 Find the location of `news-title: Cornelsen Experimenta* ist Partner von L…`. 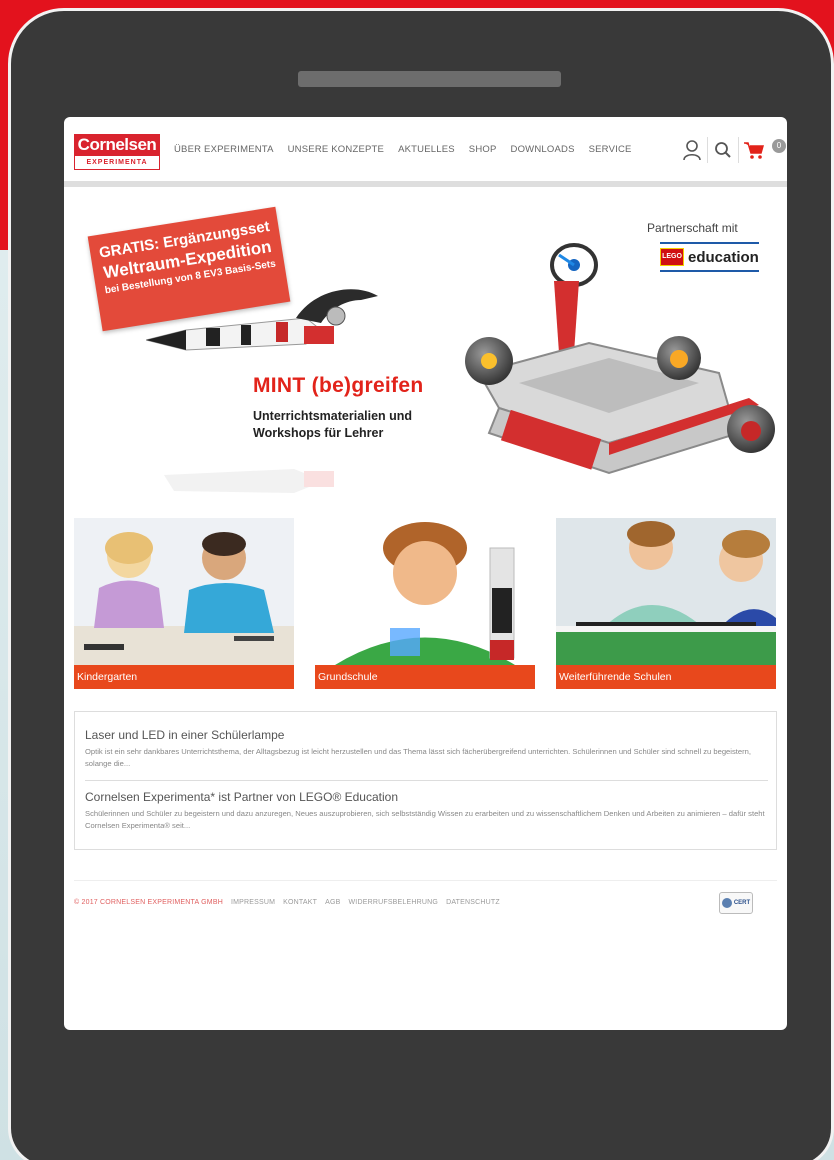

news-title: Cornelsen Experimenta* ist Partner von L… is located at coordinates (425, 797).